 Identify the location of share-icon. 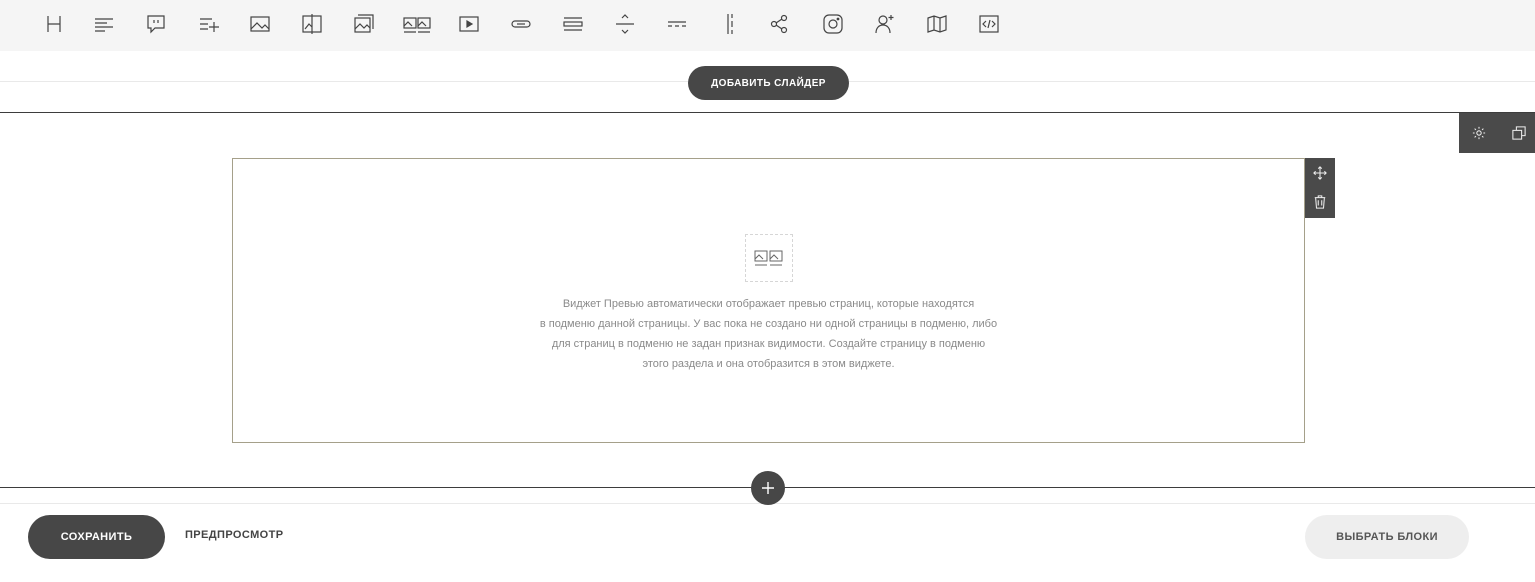
(779, 24).